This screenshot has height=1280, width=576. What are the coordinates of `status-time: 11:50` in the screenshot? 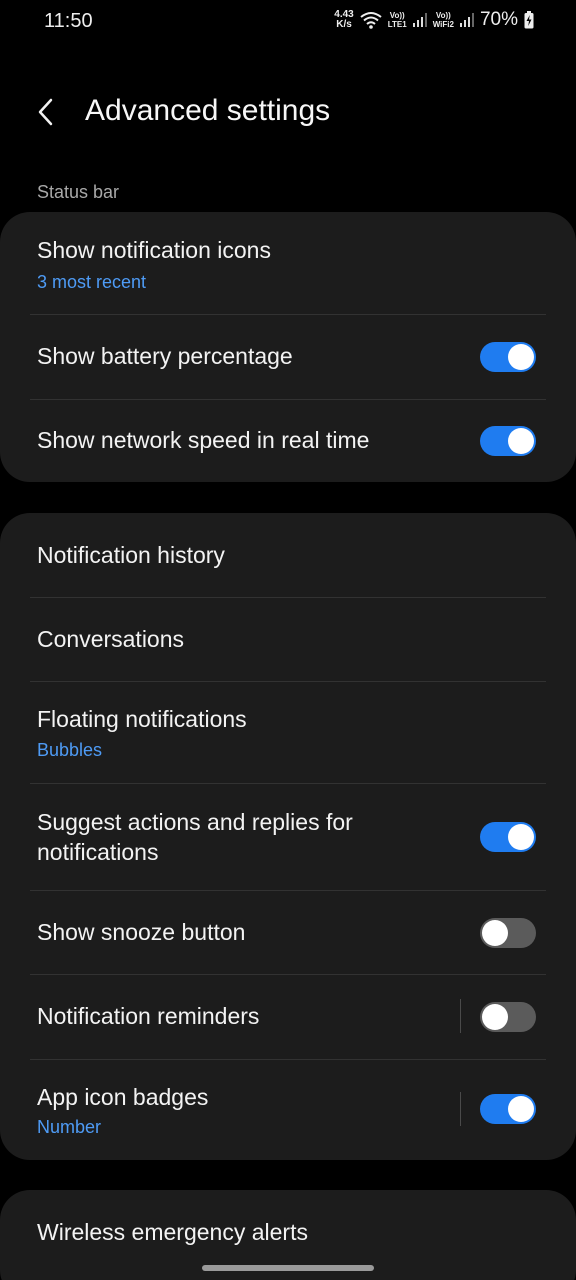 It's located at (68, 21).